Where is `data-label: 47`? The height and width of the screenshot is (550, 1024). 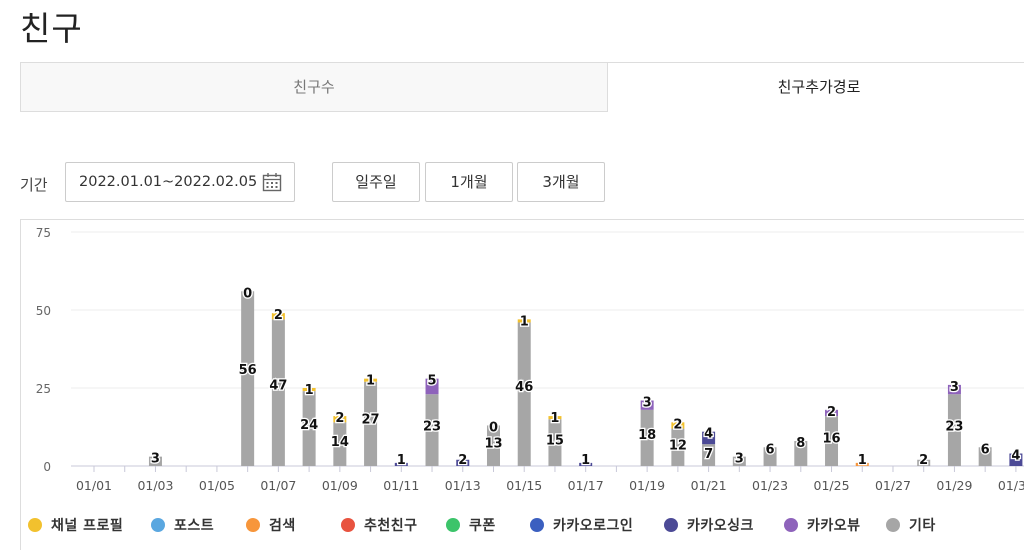 data-label: 47 is located at coordinates (278, 385).